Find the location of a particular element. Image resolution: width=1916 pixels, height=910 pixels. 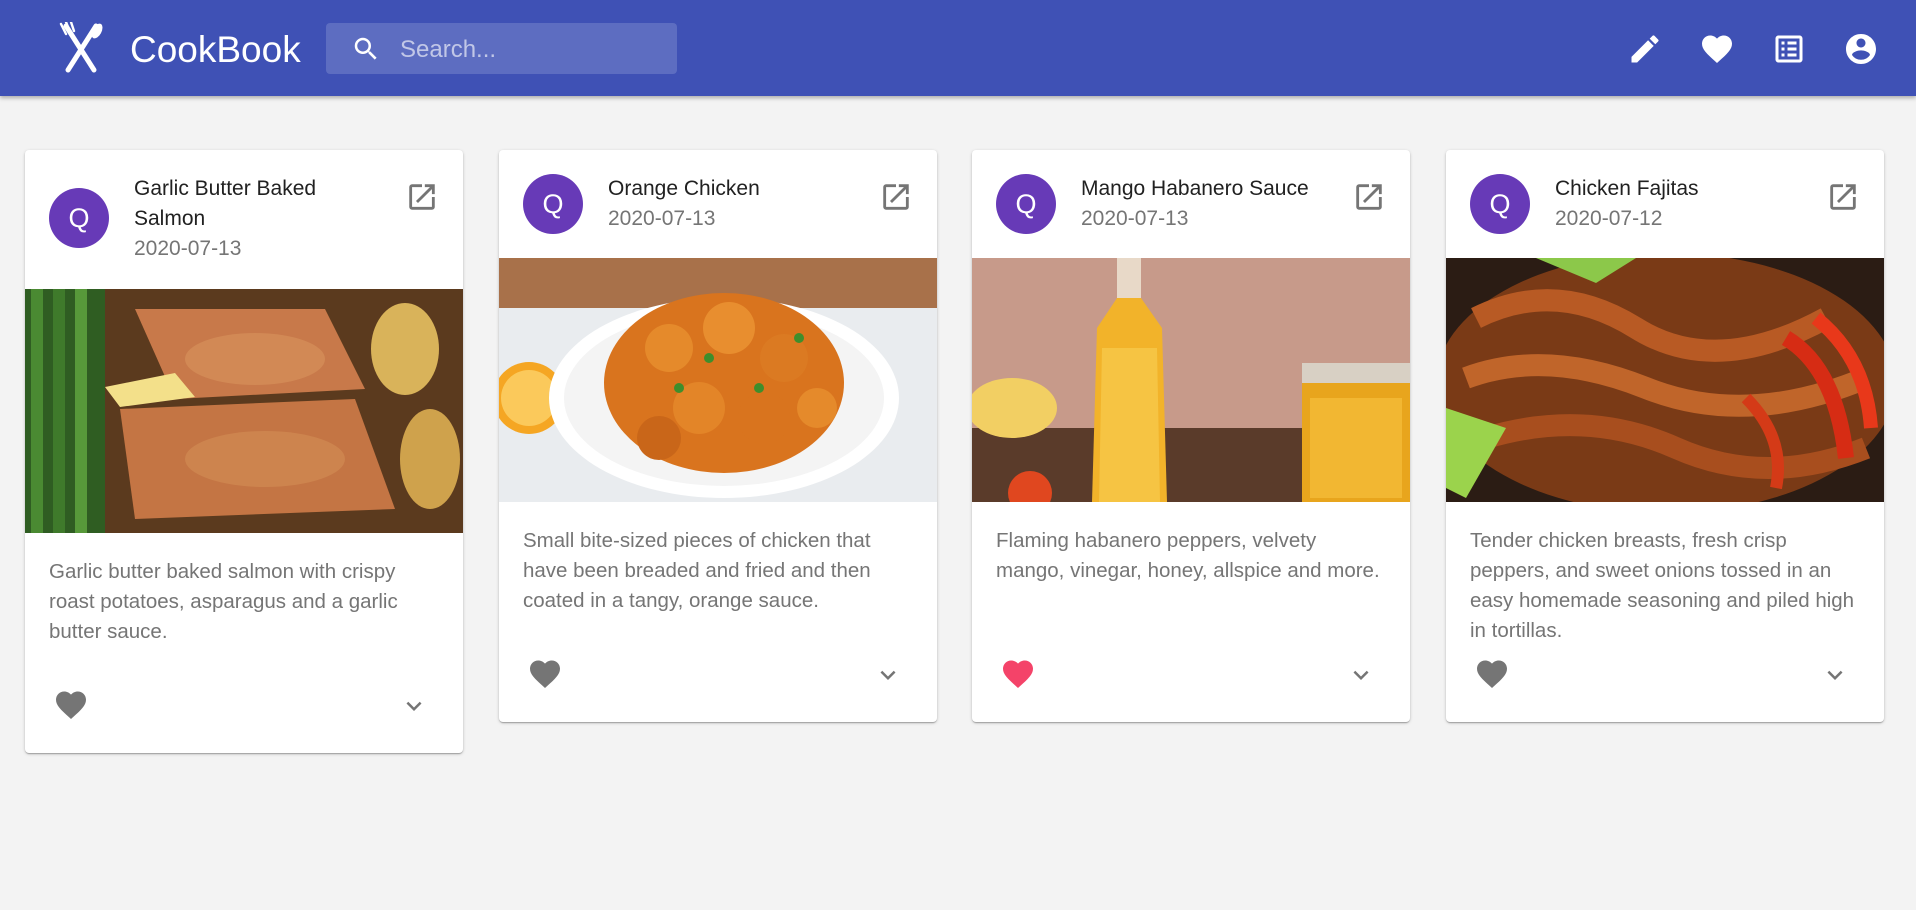

list-icon is located at coordinates (1789, 49).